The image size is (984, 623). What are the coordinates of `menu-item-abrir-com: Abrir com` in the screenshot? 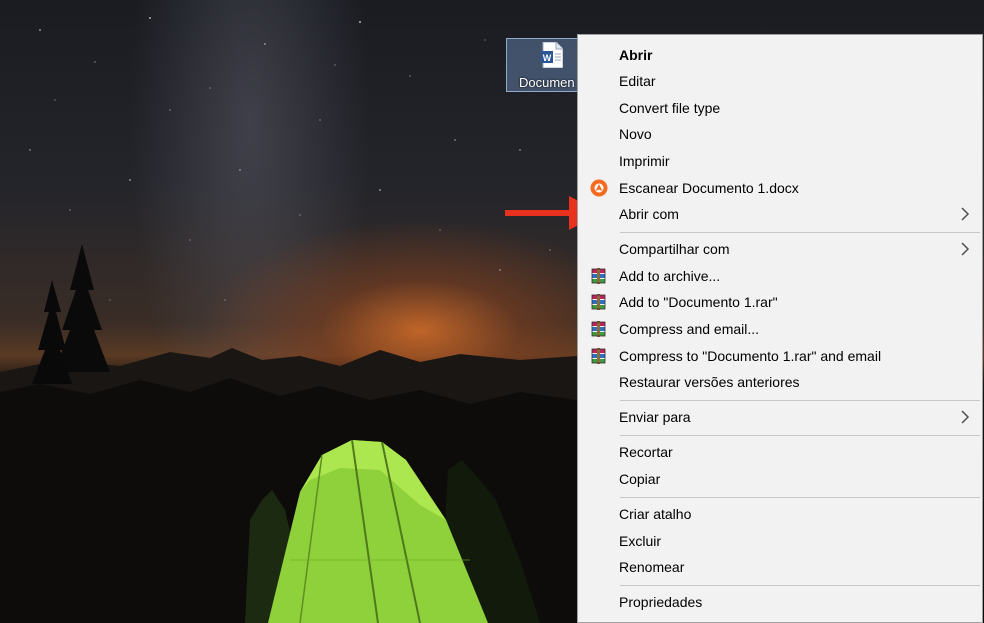 It's located at (780, 214).